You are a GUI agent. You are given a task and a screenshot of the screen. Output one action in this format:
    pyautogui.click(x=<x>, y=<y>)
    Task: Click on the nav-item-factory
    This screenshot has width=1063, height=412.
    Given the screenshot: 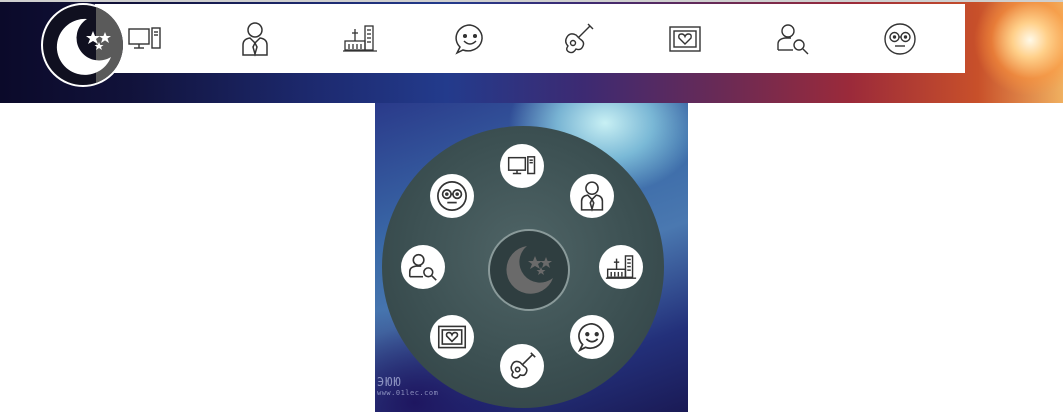 What is the action you would take?
    pyautogui.click(x=360, y=38)
    